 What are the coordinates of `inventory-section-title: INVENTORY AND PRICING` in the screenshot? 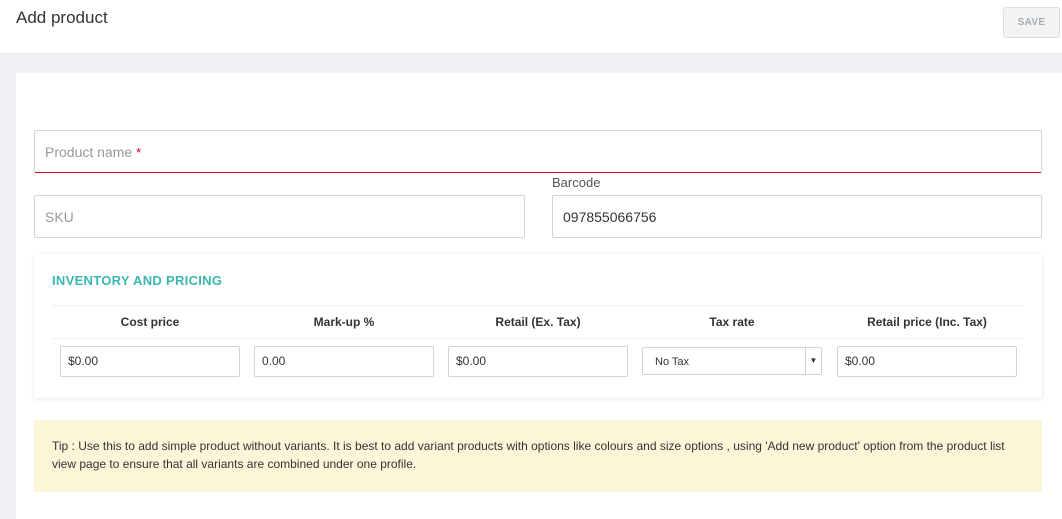 It's located at (137, 280).